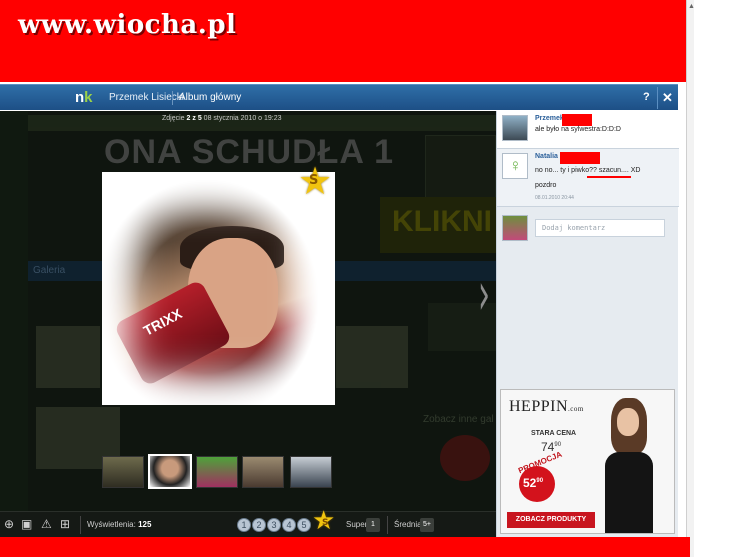 The height and width of the screenshot is (557, 744). Describe the element at coordinates (530, 483) in the screenshot. I see `ad-new-price-main: 52` at that location.